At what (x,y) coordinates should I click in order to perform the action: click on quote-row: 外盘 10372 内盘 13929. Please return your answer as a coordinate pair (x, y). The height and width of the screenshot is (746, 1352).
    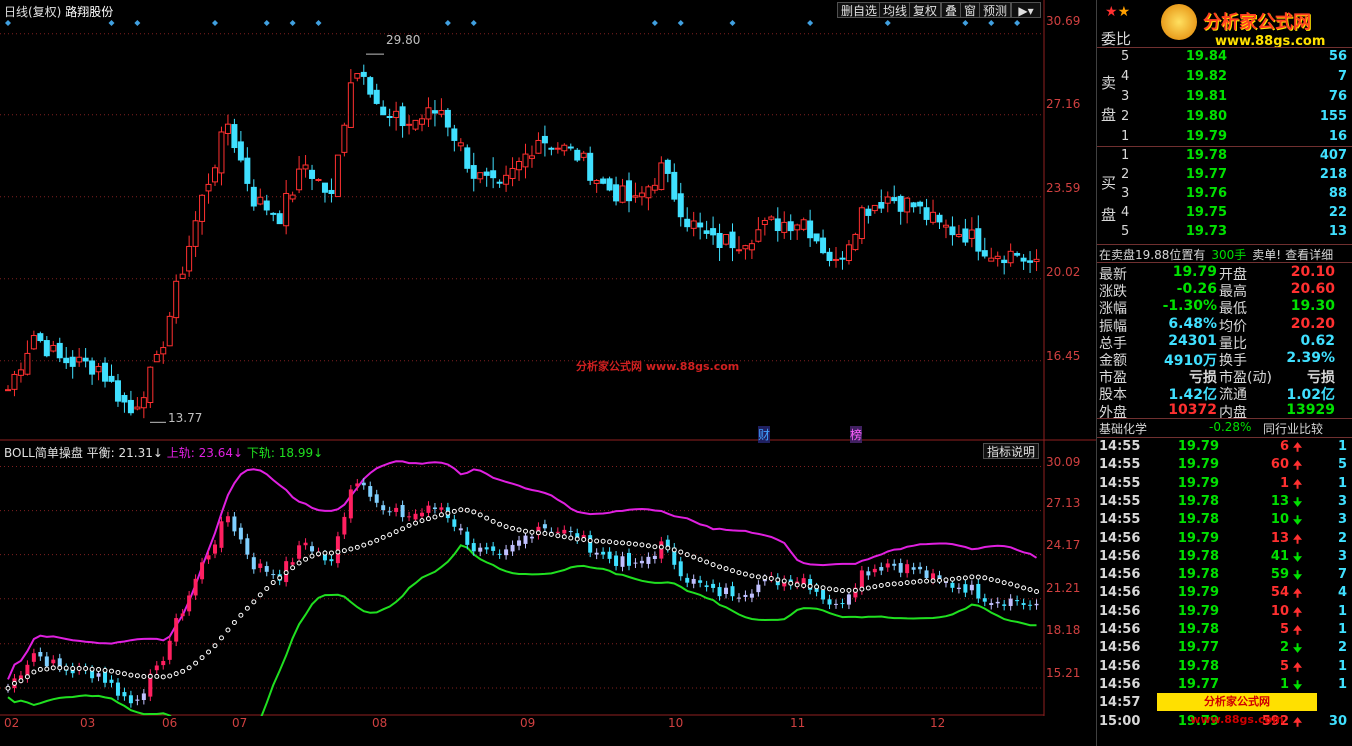
    Looking at the image, I should click on (1224, 411).